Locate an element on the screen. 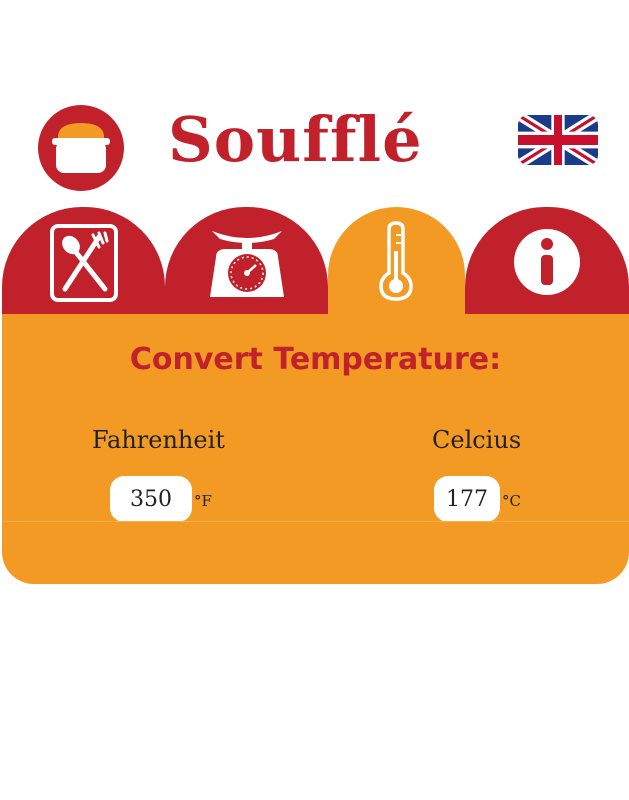 This screenshot has width=629, height=800. tab-recipes is located at coordinates (83, 261).